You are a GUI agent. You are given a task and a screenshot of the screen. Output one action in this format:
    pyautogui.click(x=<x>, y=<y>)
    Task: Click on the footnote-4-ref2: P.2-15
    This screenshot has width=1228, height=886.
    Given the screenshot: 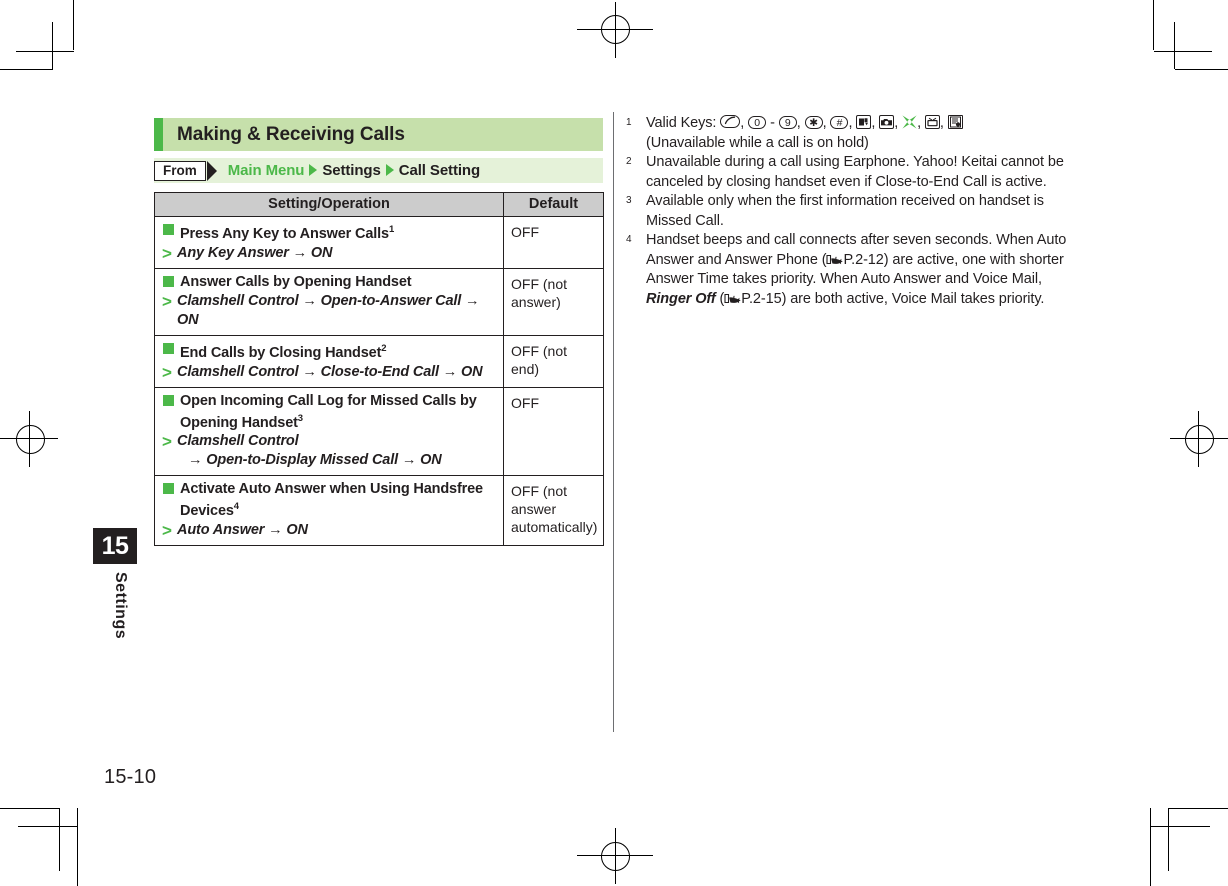 What is the action you would take?
    pyautogui.click(x=761, y=298)
    